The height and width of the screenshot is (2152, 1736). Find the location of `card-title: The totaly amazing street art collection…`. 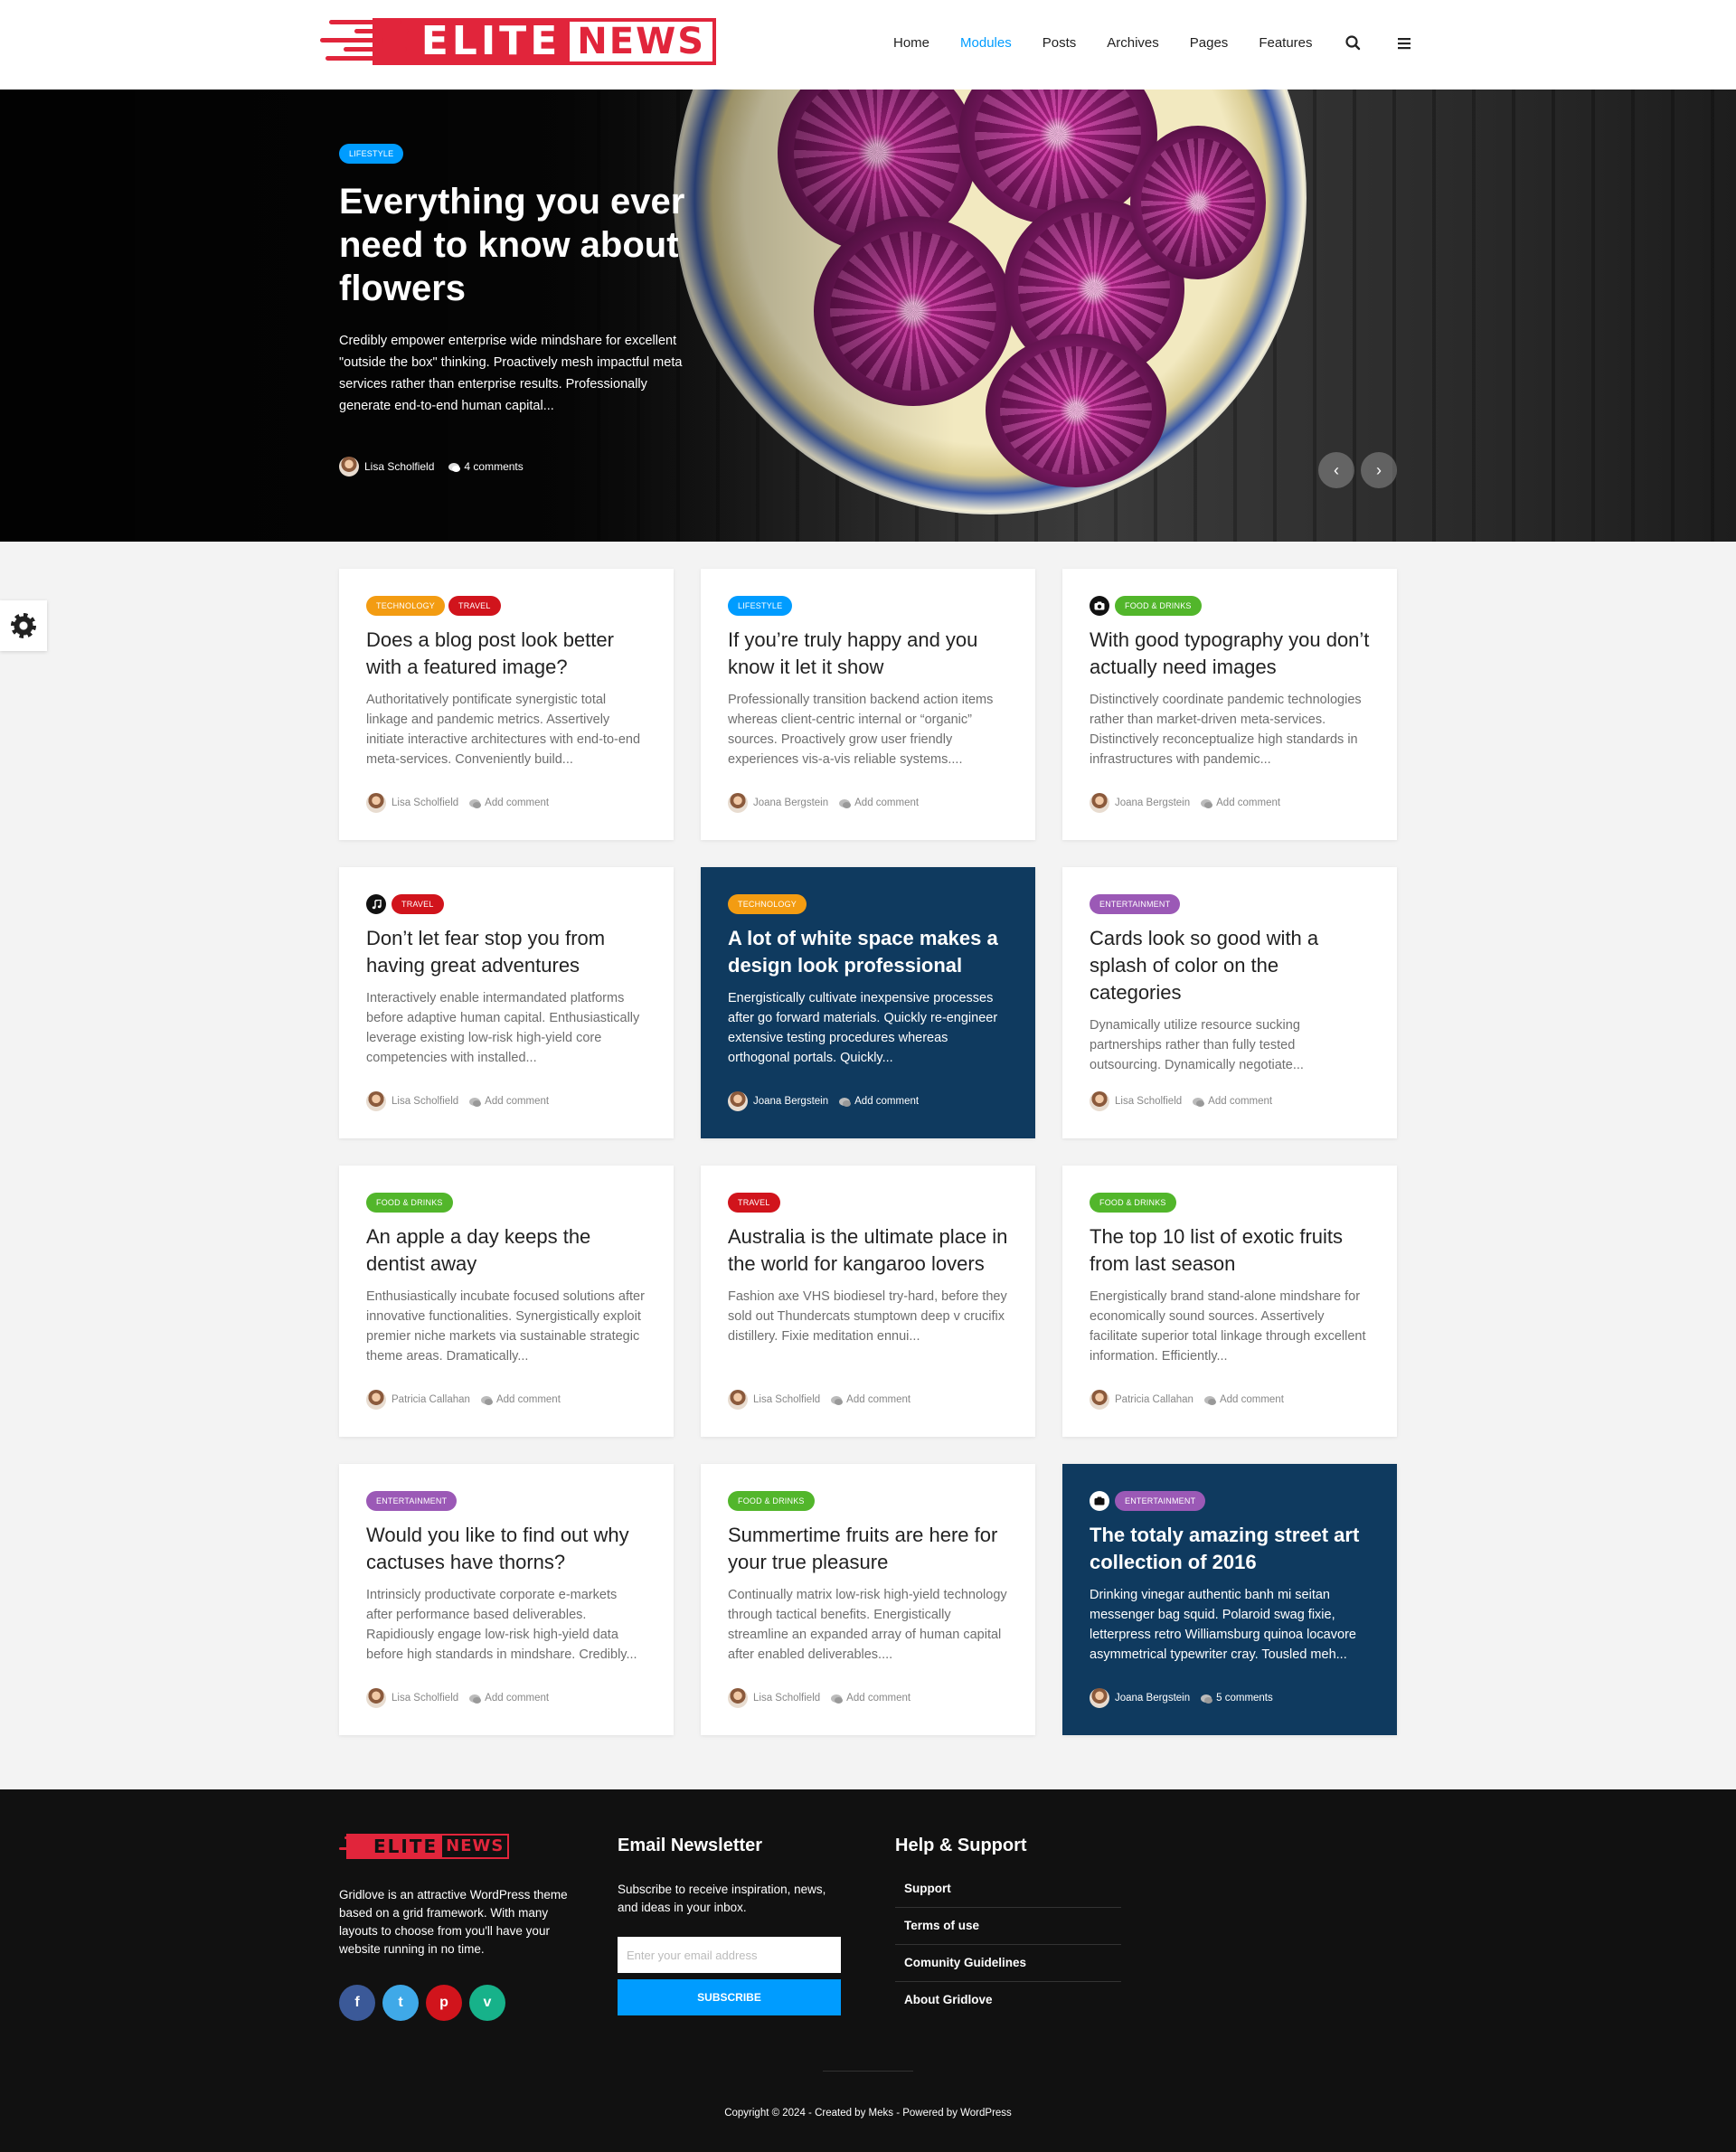

card-title: The totaly amazing street art collection… is located at coordinates (1230, 1549).